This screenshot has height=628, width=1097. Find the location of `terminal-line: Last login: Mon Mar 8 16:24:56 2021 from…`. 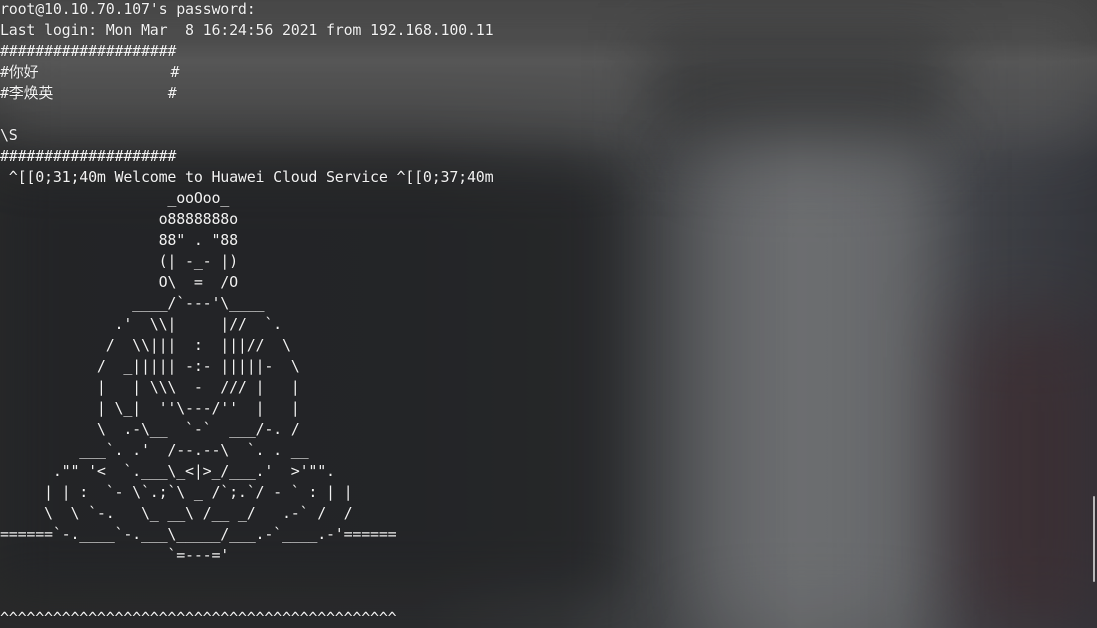

terminal-line: Last login: Mon Mar 8 16:24:56 2021 from… is located at coordinates (247, 30).